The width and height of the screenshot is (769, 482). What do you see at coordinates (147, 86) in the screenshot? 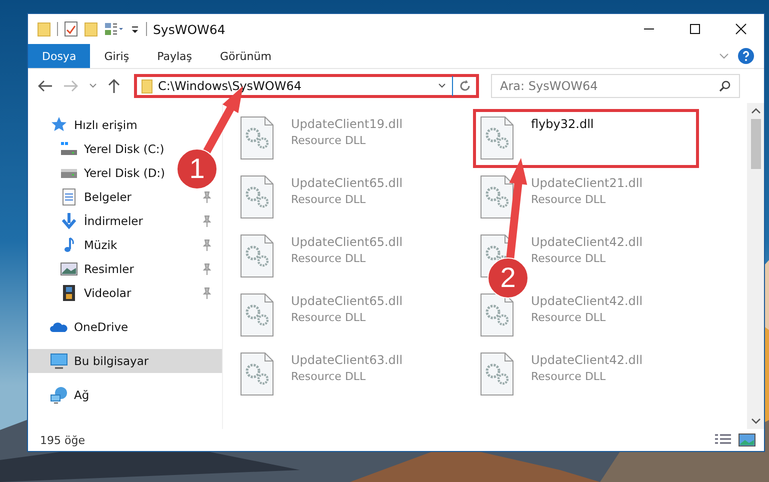
I see `folder-icon` at bounding box center [147, 86].